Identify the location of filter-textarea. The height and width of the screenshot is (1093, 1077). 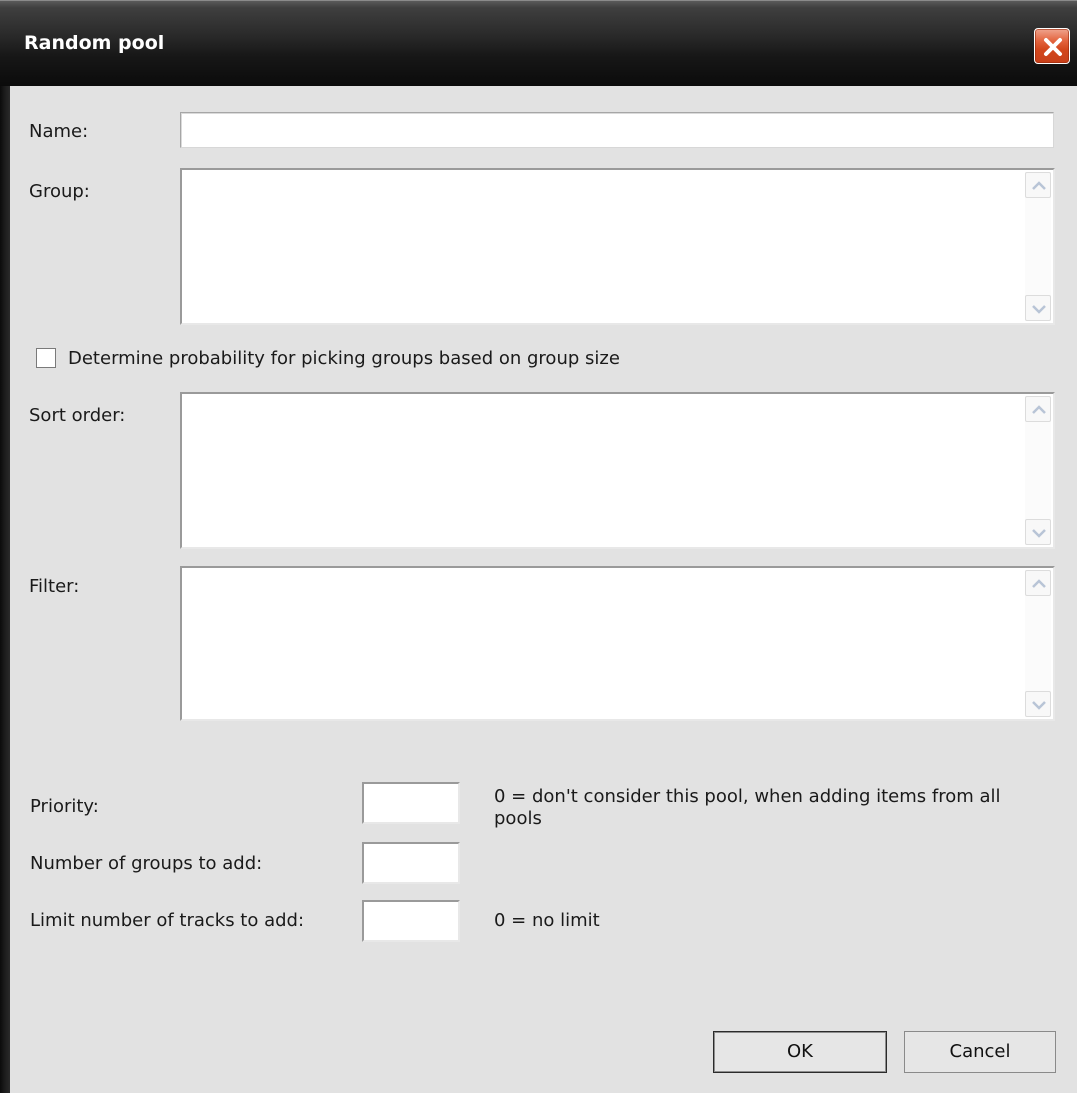
(617, 643).